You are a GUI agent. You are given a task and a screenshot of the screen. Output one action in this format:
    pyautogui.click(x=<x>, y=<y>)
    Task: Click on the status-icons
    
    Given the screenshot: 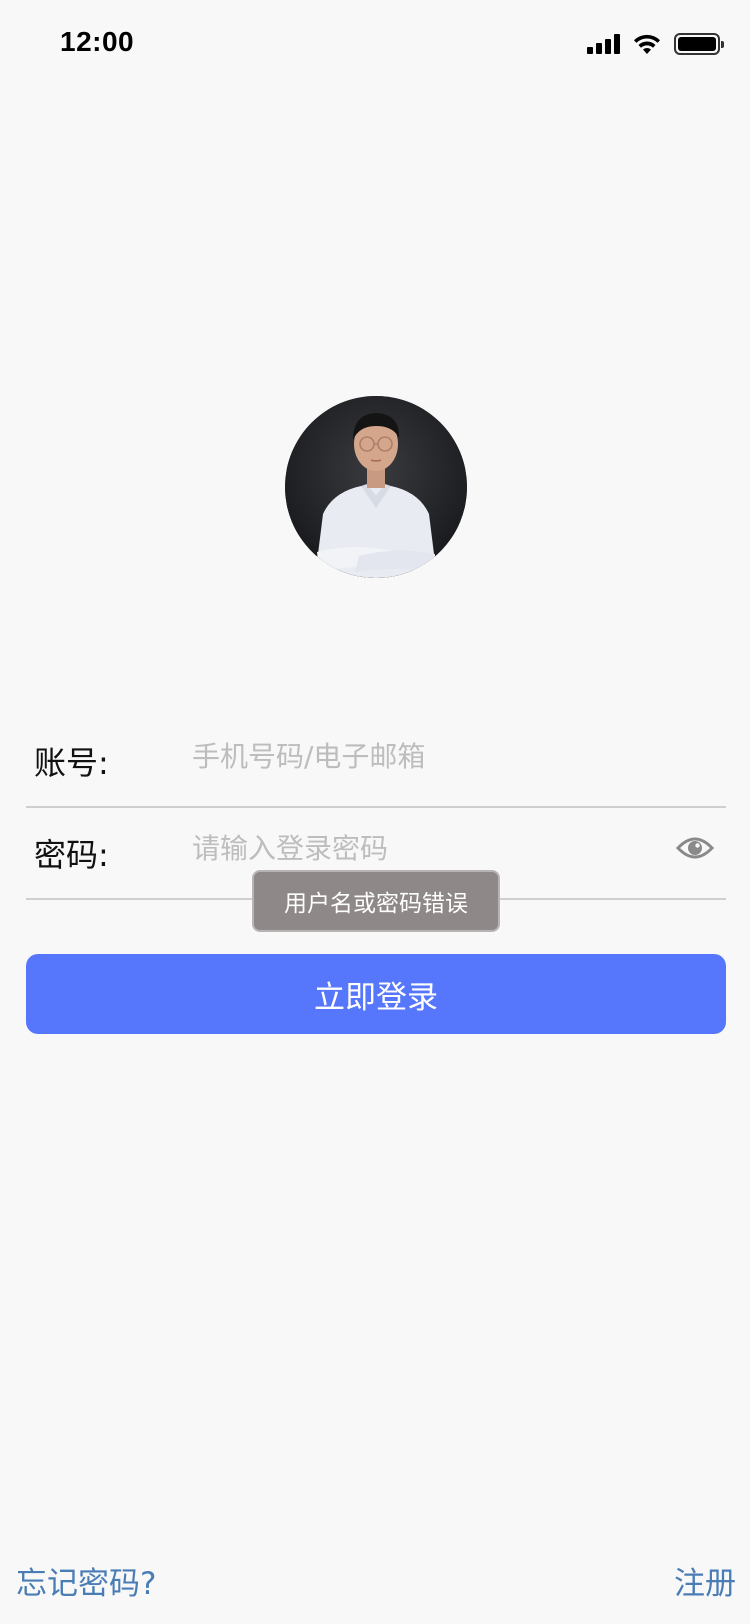 What is the action you would take?
    pyautogui.click(x=655, y=44)
    